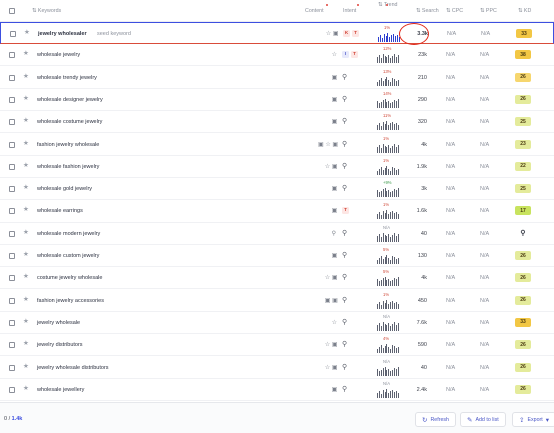 Image resolution: width=554 pixels, height=433 pixels. Describe the element at coordinates (524, 11) in the screenshot. I see `kd-column-header: ⇅ KD` at that location.